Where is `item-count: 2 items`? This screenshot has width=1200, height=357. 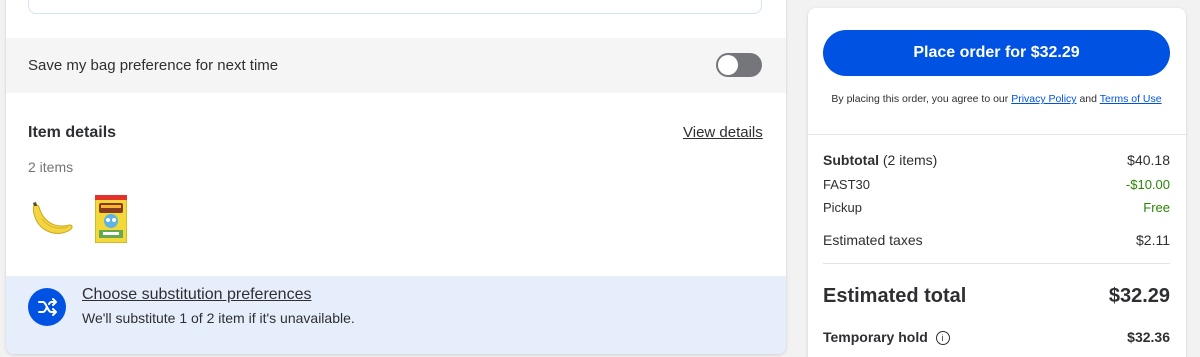 item-count: 2 items is located at coordinates (51, 167).